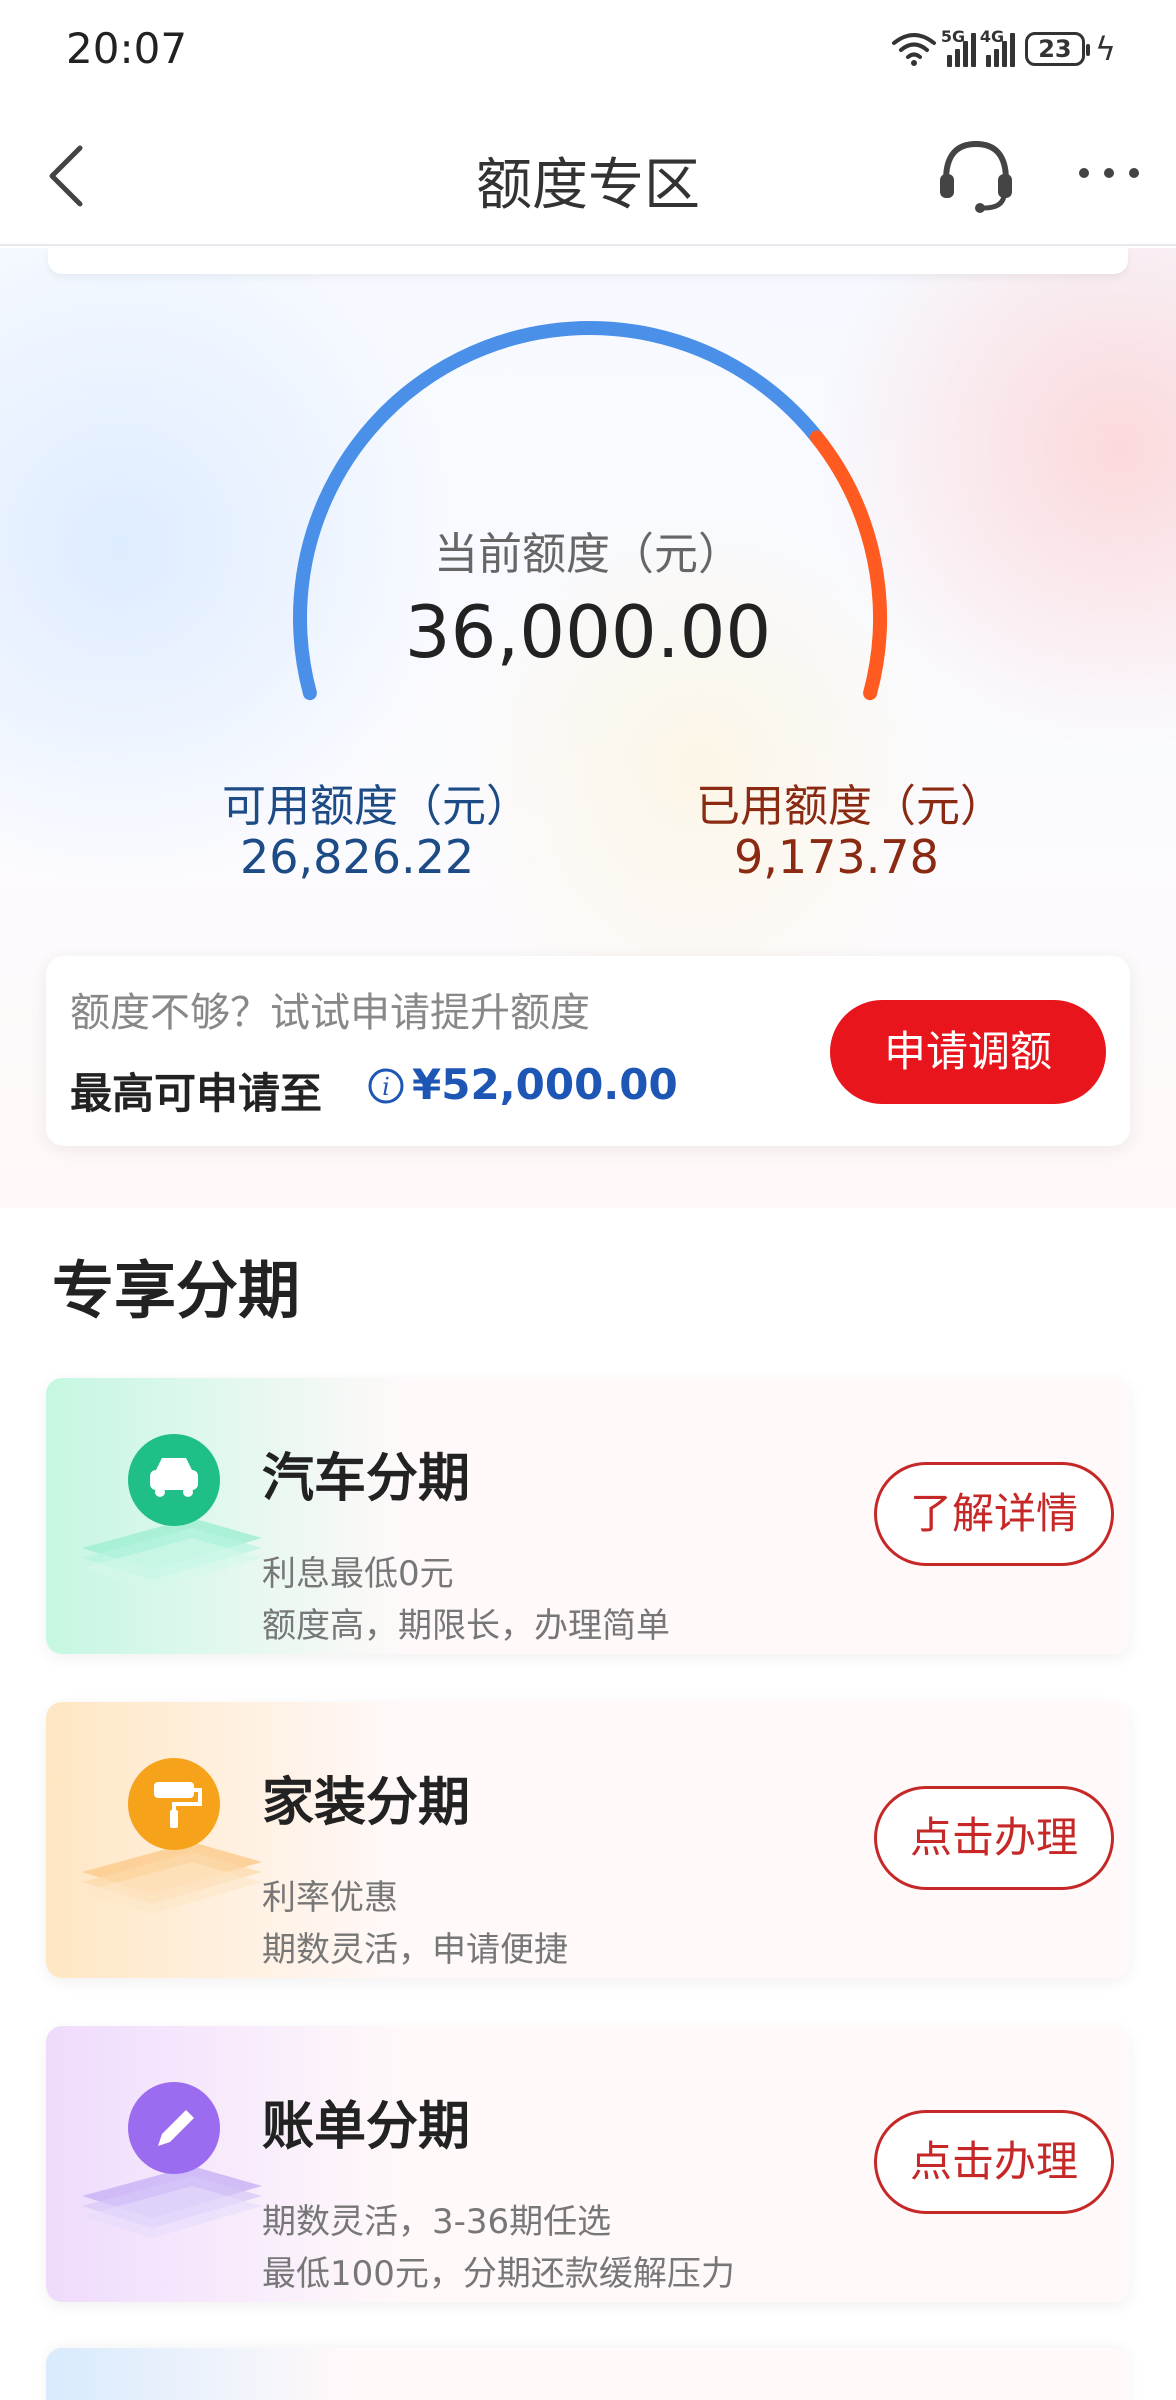 This screenshot has height=2400, width=1176. I want to click on apply-adjust-button: 申请调额, so click(968, 1052).